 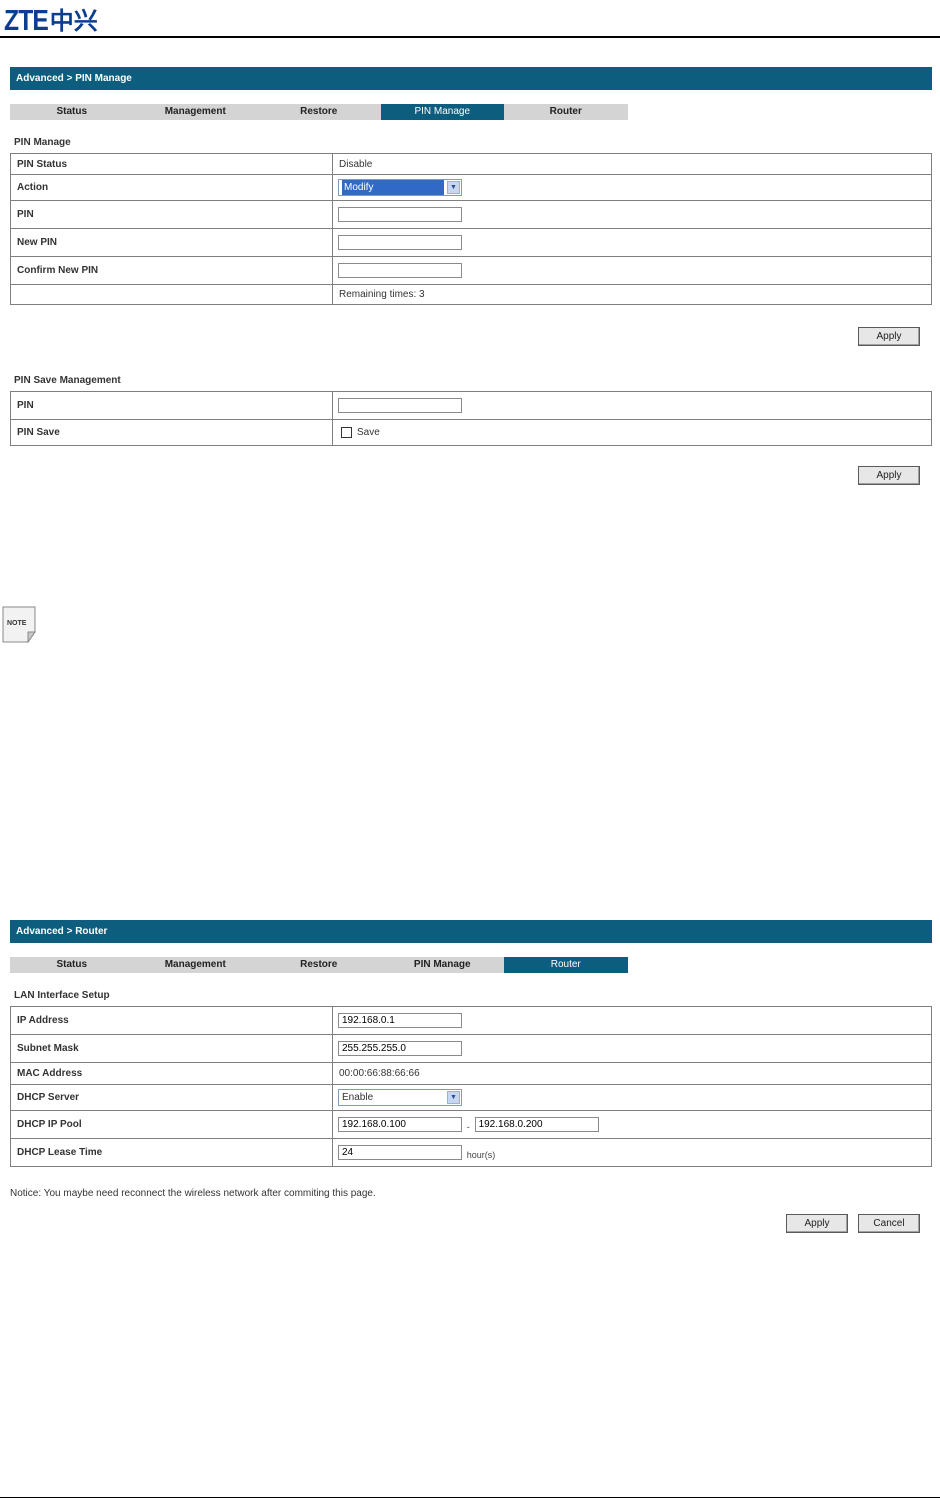 What do you see at coordinates (62, 995) in the screenshot?
I see `lan-section-title: LAN Interface Setup` at bounding box center [62, 995].